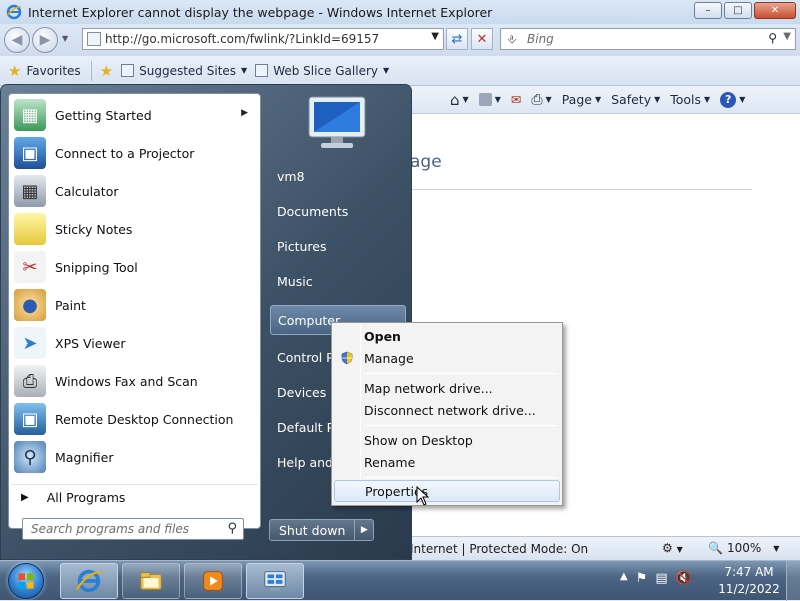  I want to click on program-remote-desktop: ▣ Remote Desktop Connection, so click(134, 419).